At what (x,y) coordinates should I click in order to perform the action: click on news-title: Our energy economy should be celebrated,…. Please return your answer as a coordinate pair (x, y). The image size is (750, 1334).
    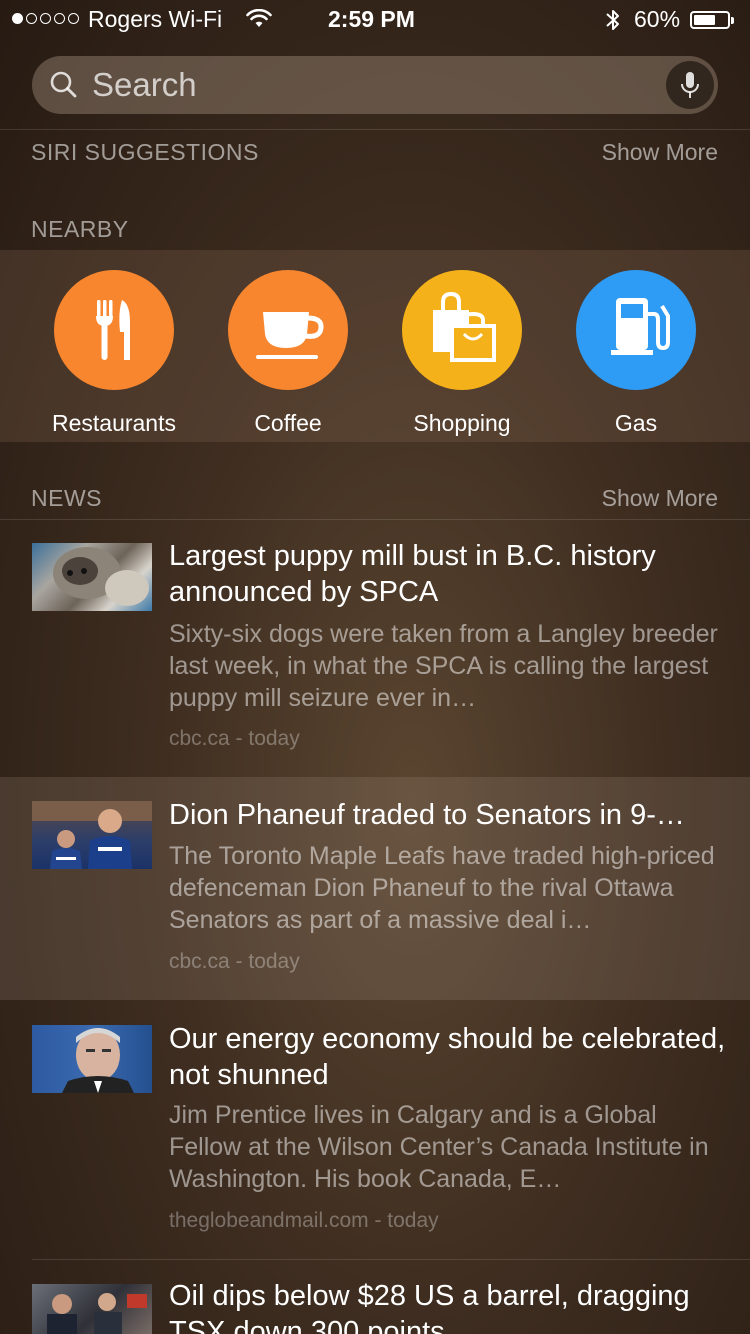
    Looking at the image, I should click on (447, 1057).